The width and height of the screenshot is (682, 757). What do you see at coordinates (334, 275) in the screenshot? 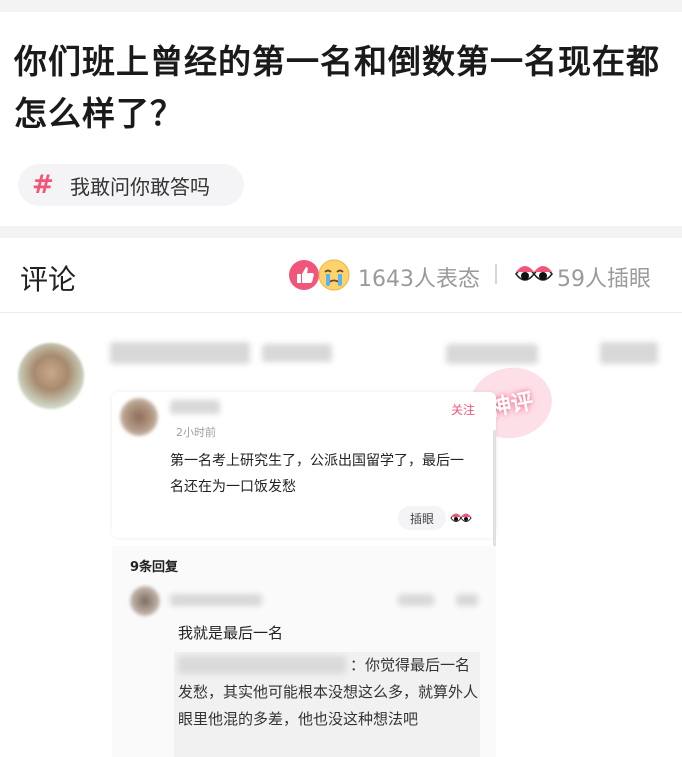
I see `crying-face-icon` at bounding box center [334, 275].